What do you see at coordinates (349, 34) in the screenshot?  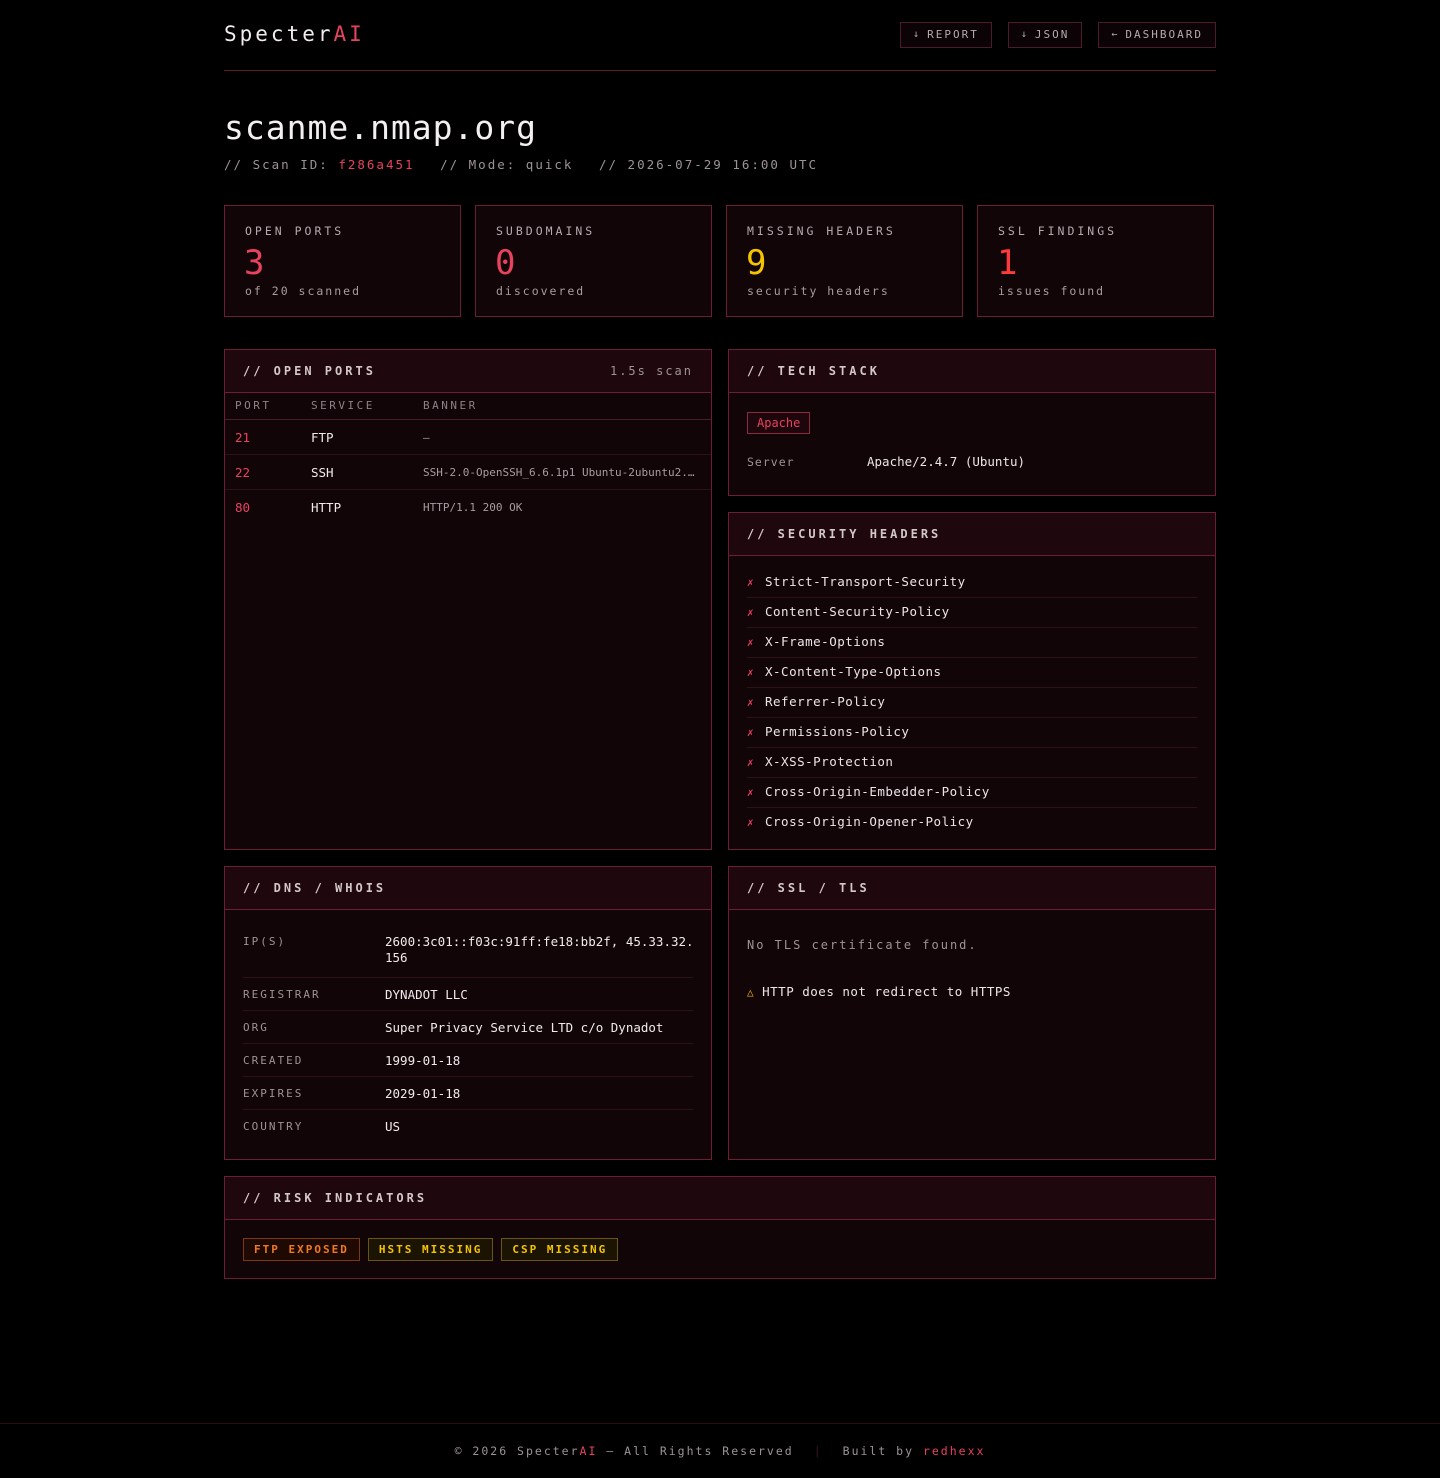 I see `logo-accent-text: AI` at bounding box center [349, 34].